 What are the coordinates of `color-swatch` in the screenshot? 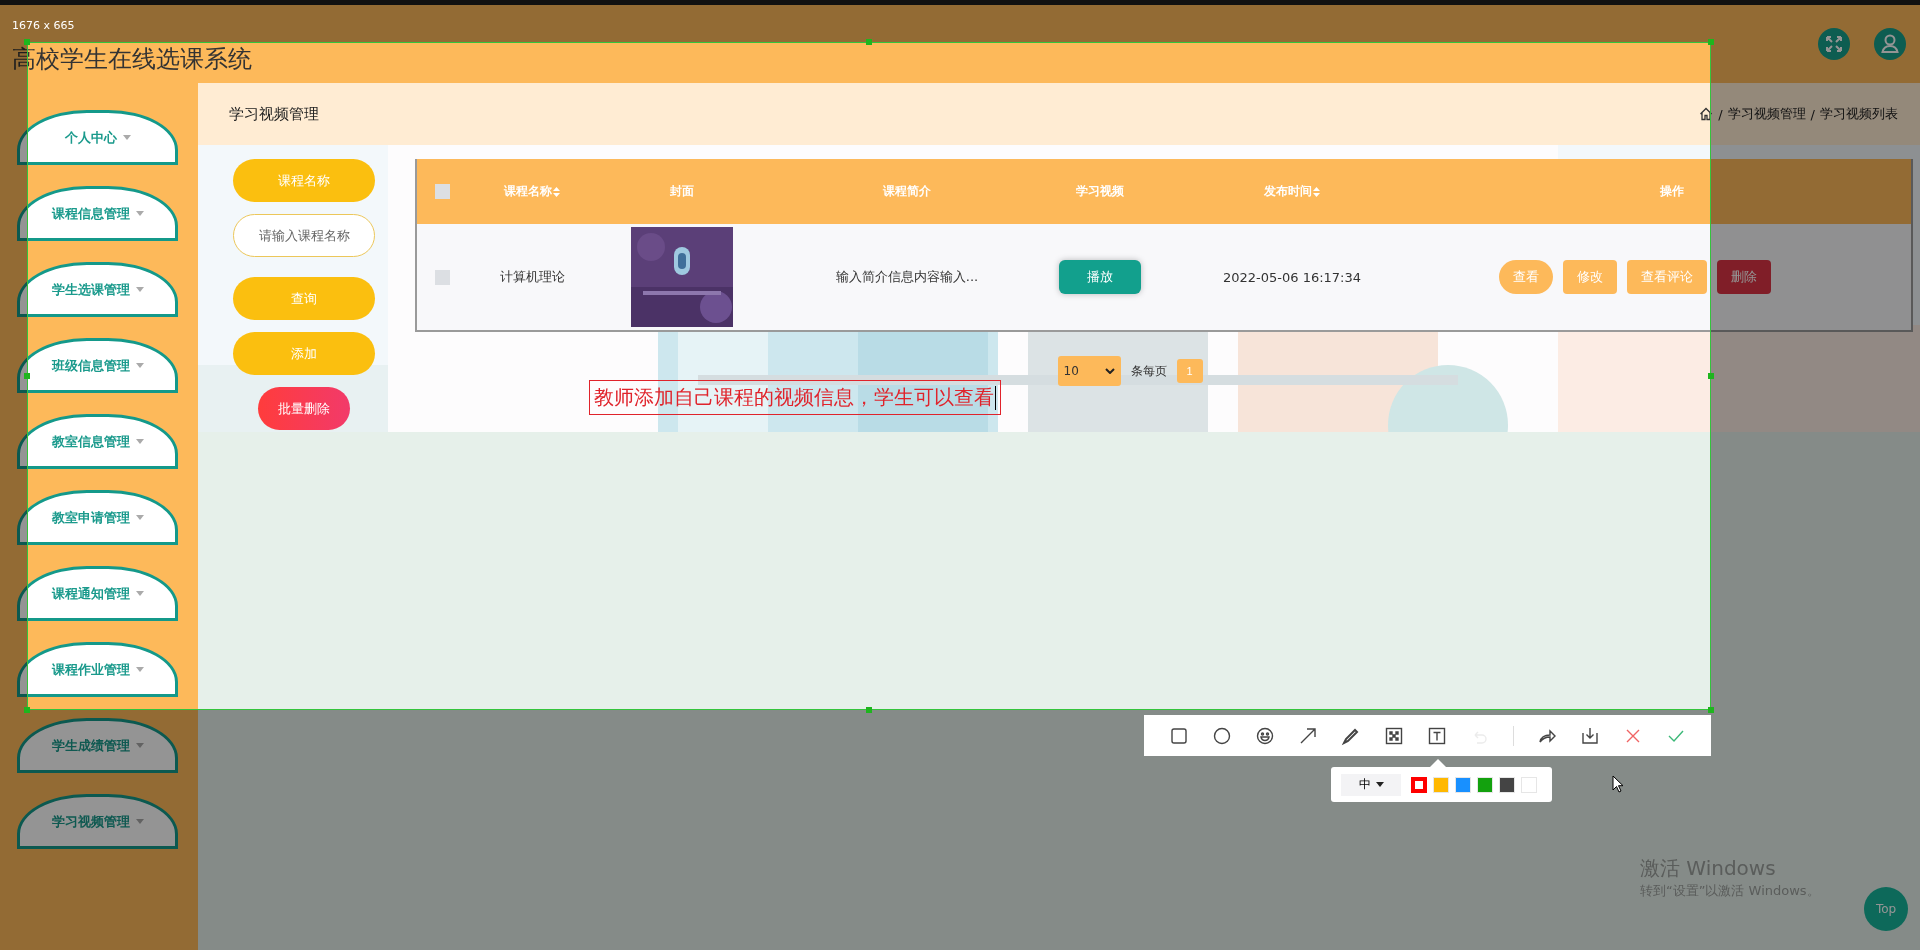 It's located at (1419, 784).